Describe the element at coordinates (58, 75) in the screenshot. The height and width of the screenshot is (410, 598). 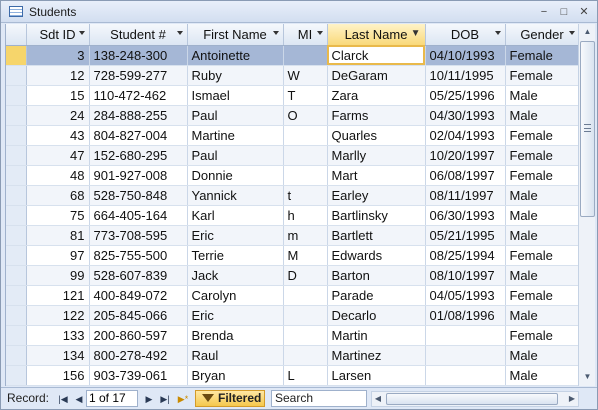
I see `cell-sdt-id: 12` at that location.